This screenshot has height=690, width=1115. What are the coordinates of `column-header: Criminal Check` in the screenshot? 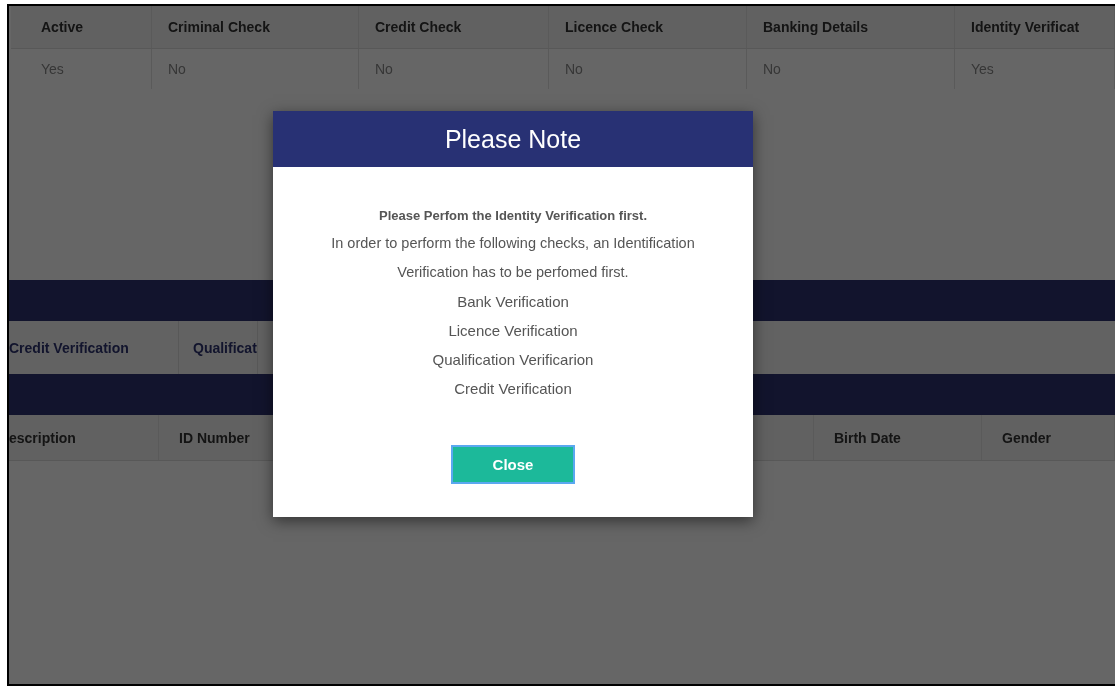 It's located at (255, 27).